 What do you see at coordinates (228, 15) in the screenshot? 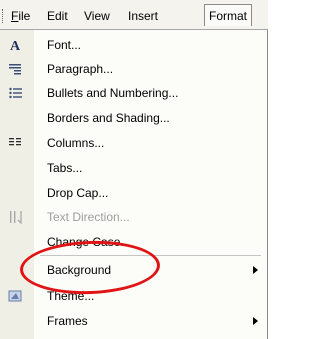
I see `menu-format: Format` at bounding box center [228, 15].